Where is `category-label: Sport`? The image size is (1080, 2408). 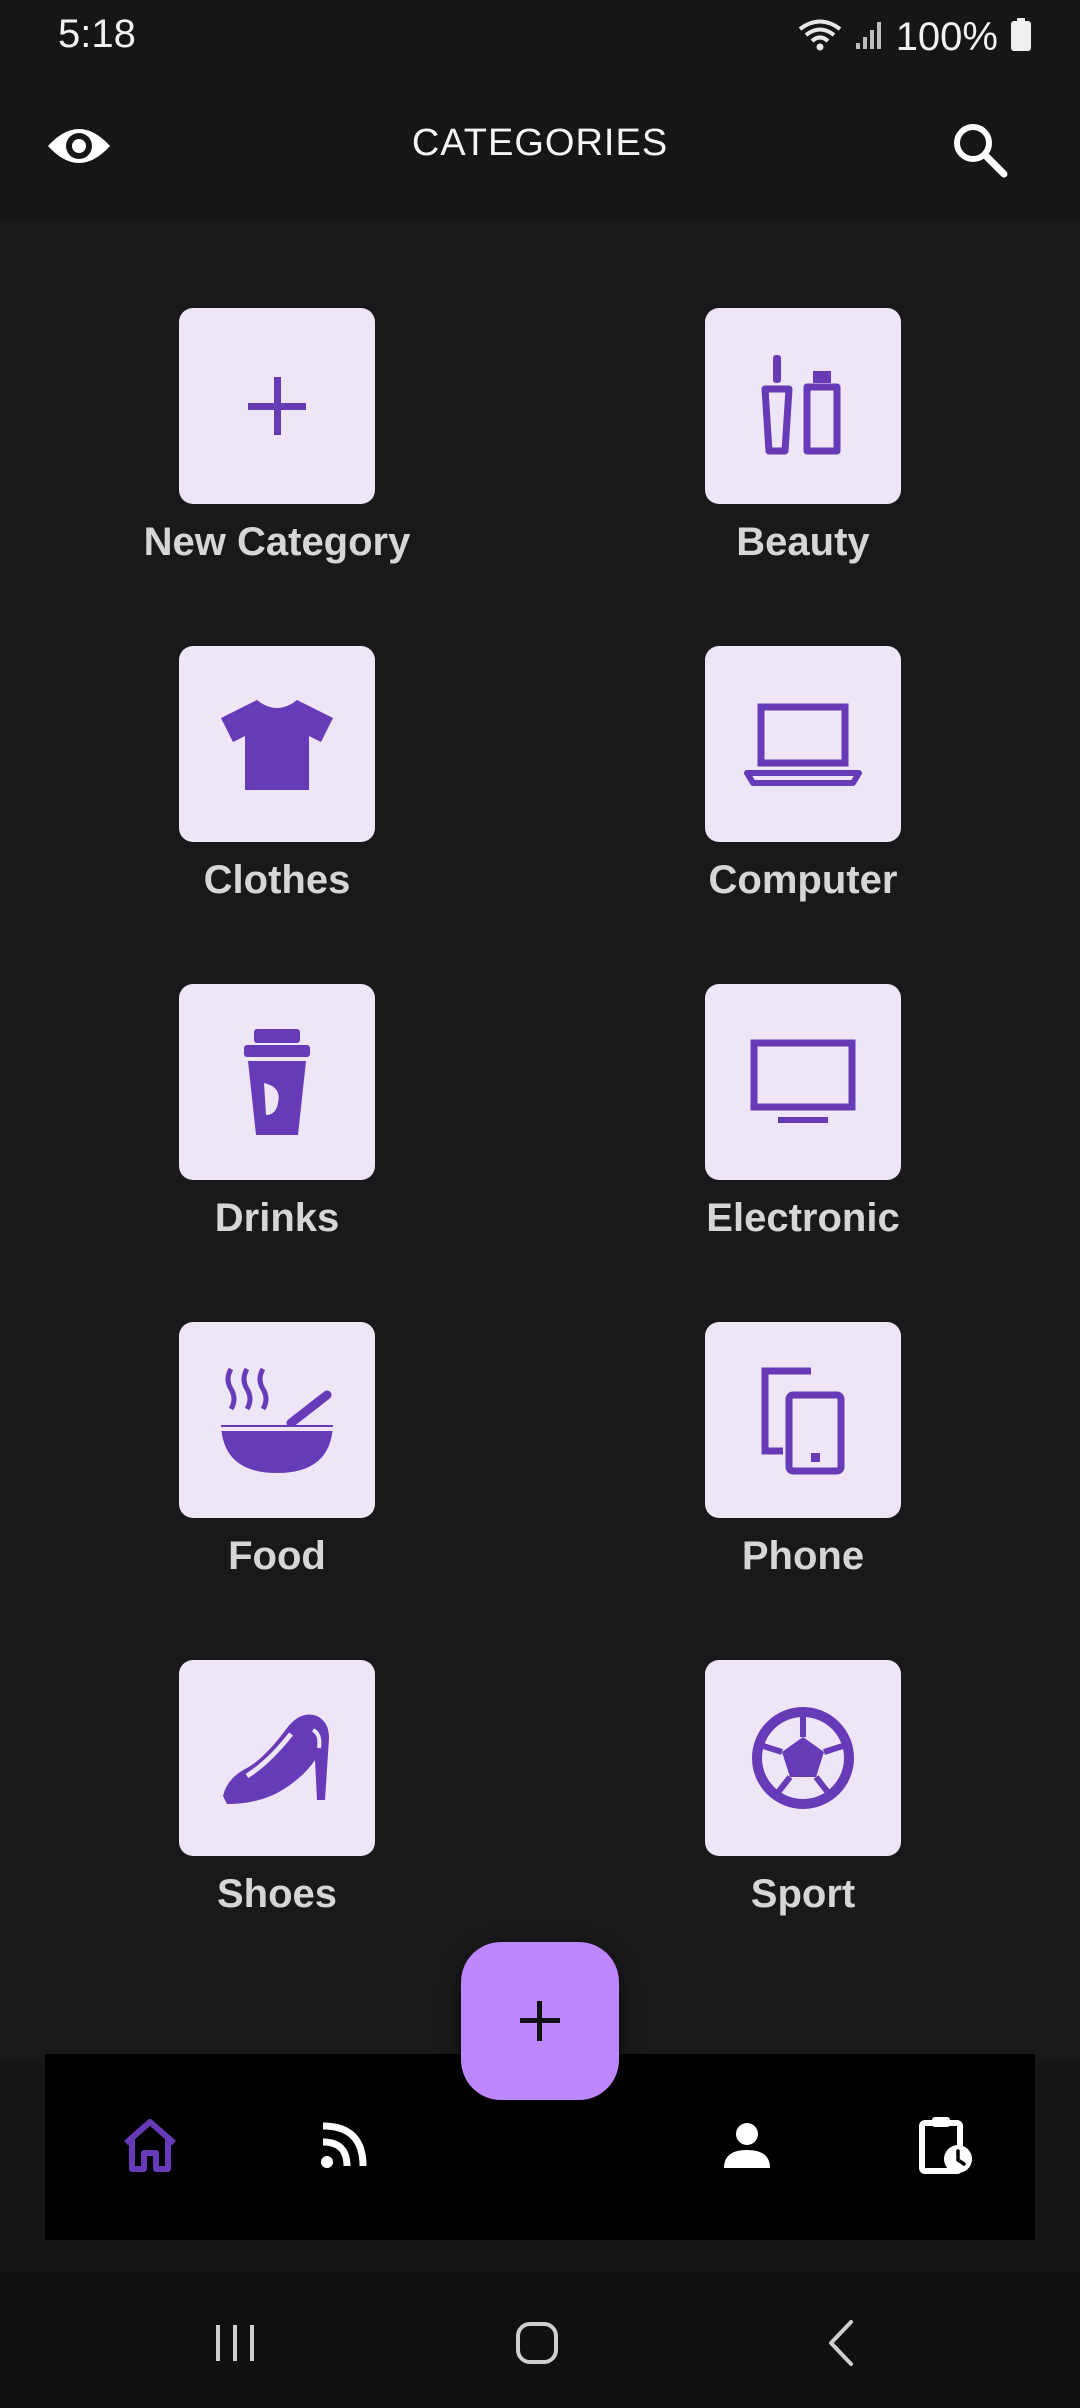 category-label: Sport is located at coordinates (803, 1894).